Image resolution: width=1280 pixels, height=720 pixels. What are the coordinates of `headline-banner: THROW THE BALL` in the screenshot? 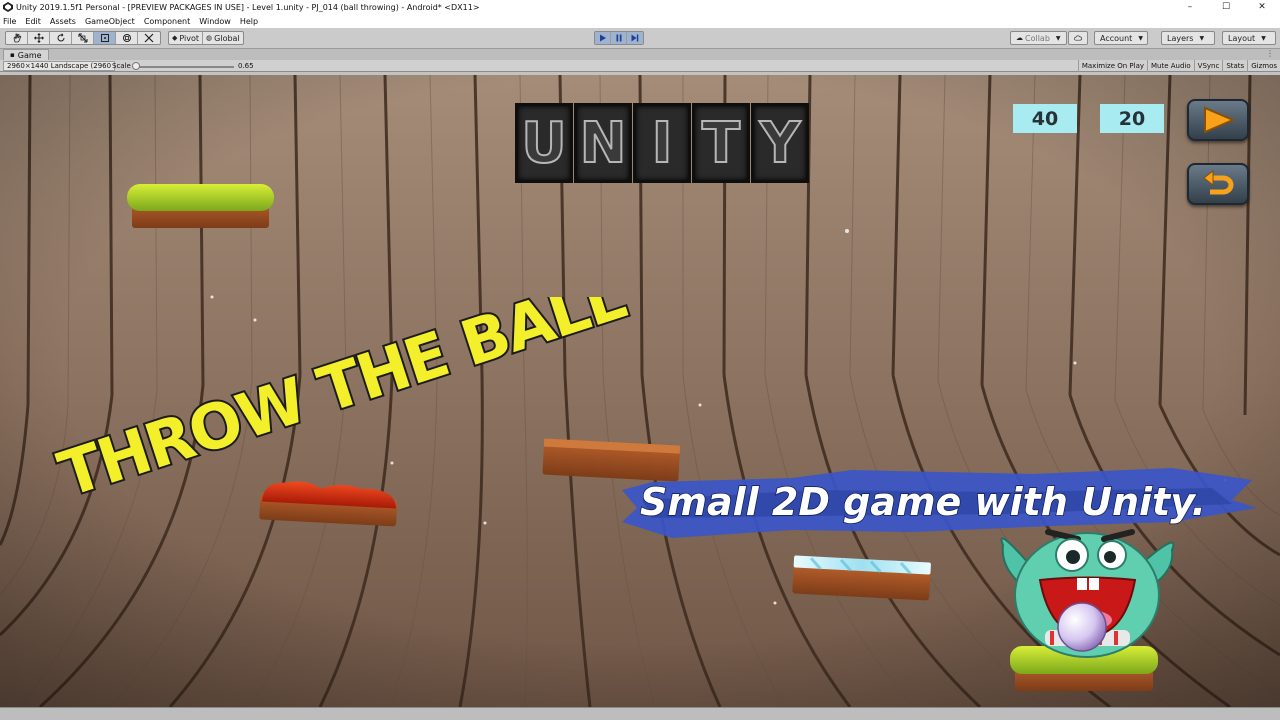 It's located at (341, 402).